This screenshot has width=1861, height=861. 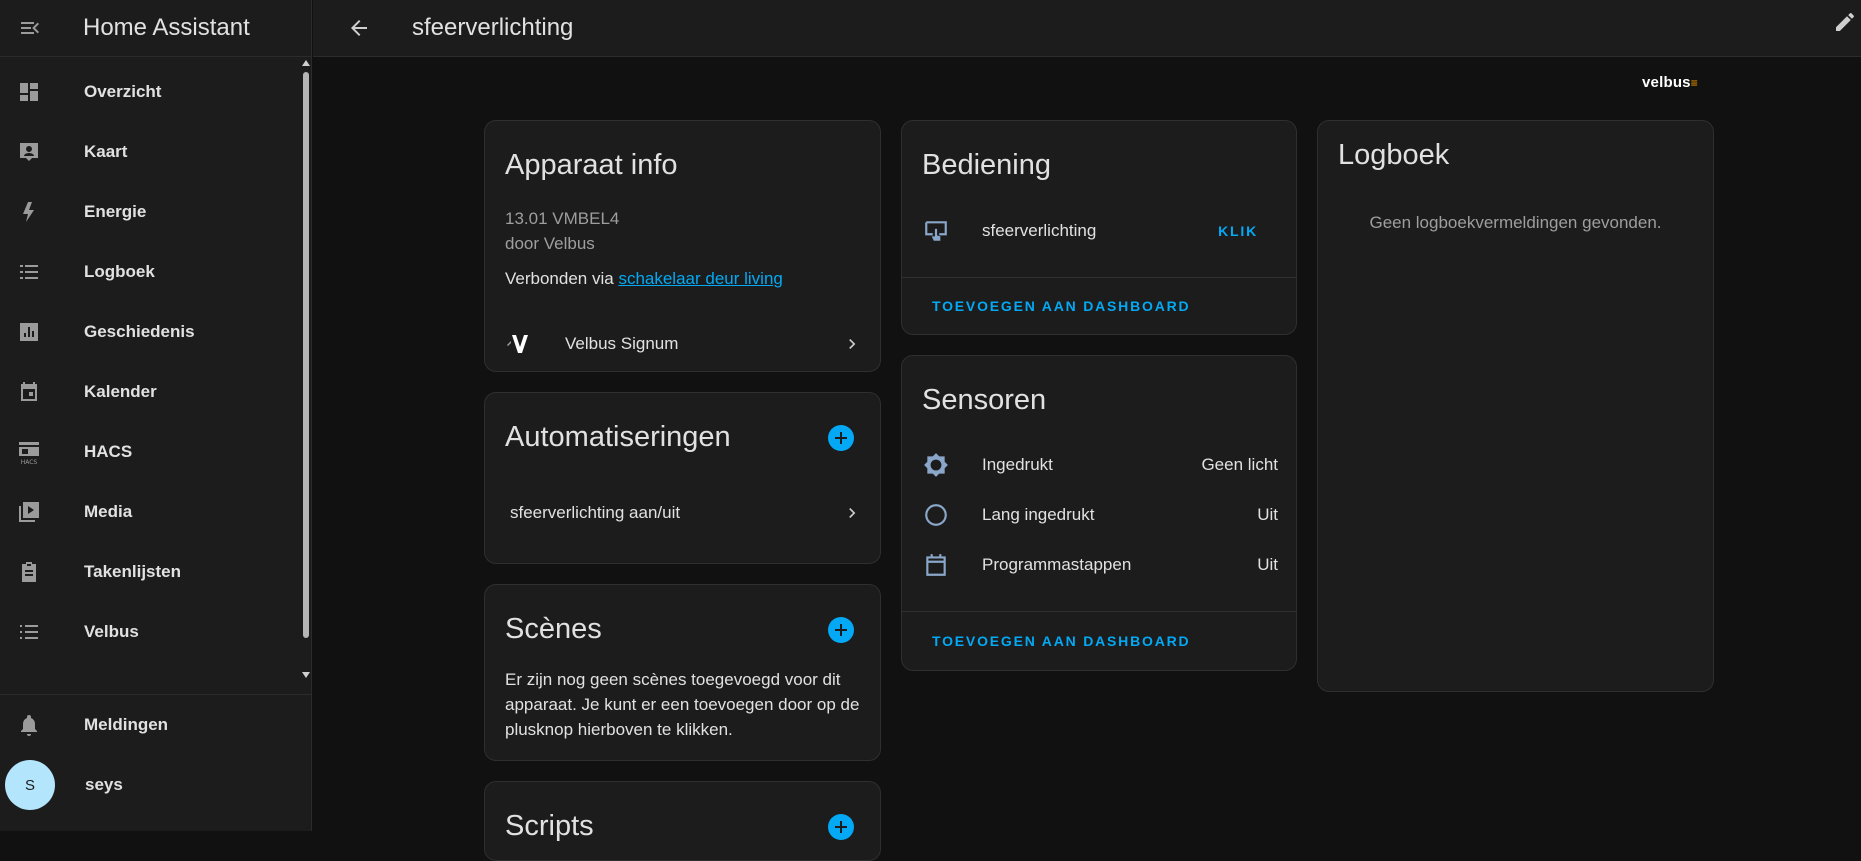 I want to click on connection-link: schakelaar deur living, so click(x=700, y=279).